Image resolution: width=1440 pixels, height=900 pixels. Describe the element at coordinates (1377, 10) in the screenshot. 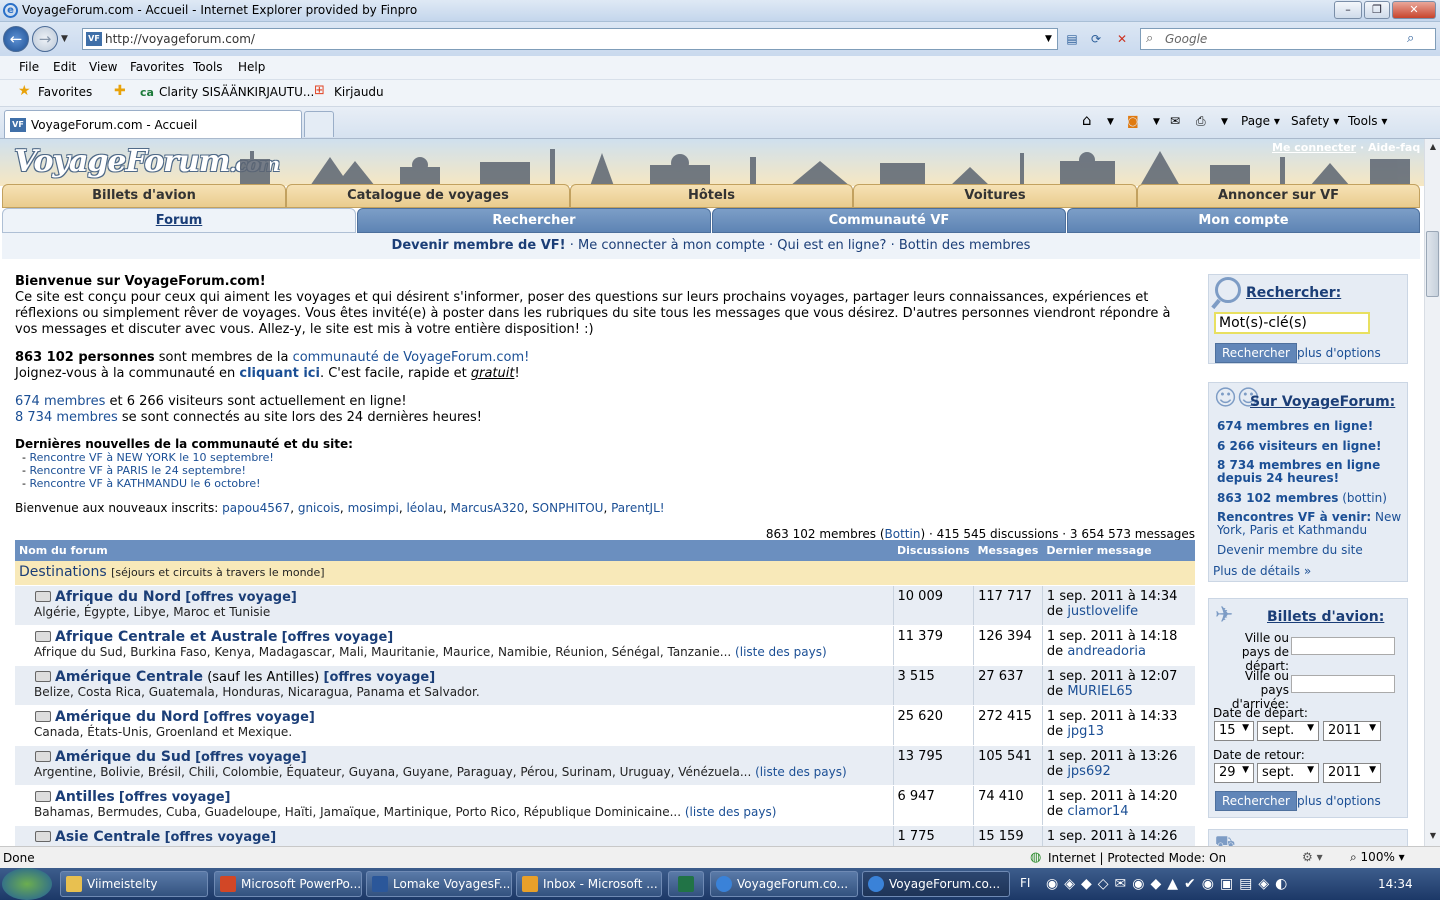

I see `maximize-button: ❐` at that location.